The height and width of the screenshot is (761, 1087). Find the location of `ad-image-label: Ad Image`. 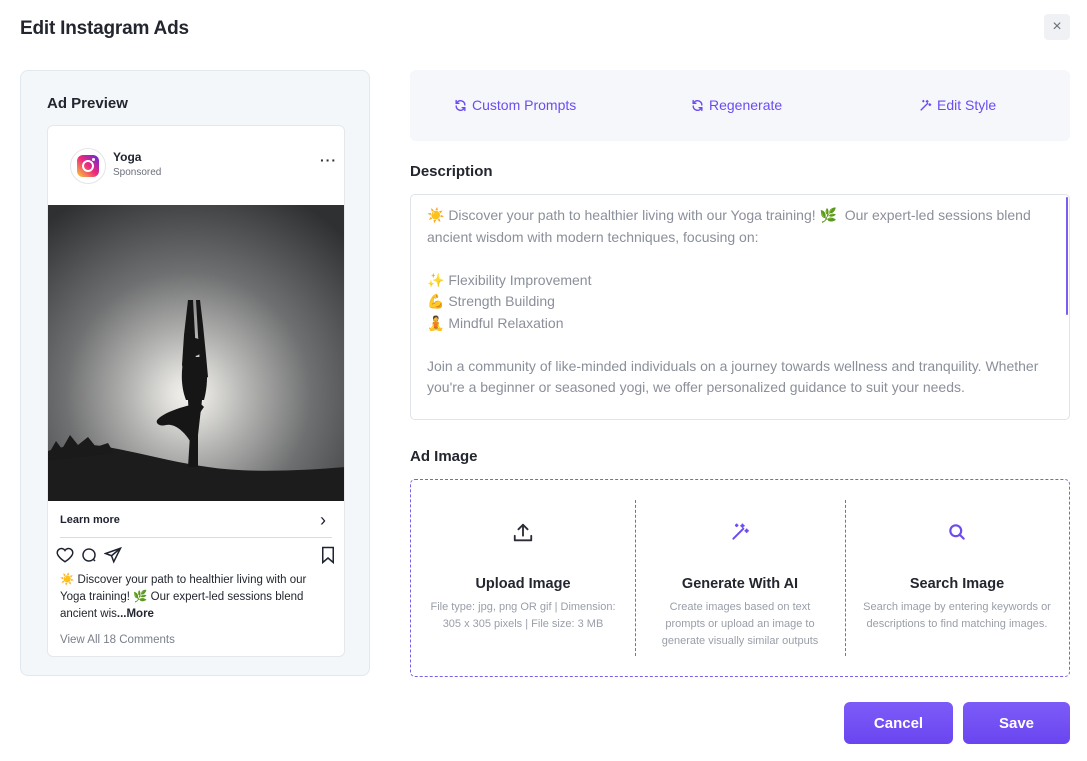

ad-image-label: Ad Image is located at coordinates (444, 456).